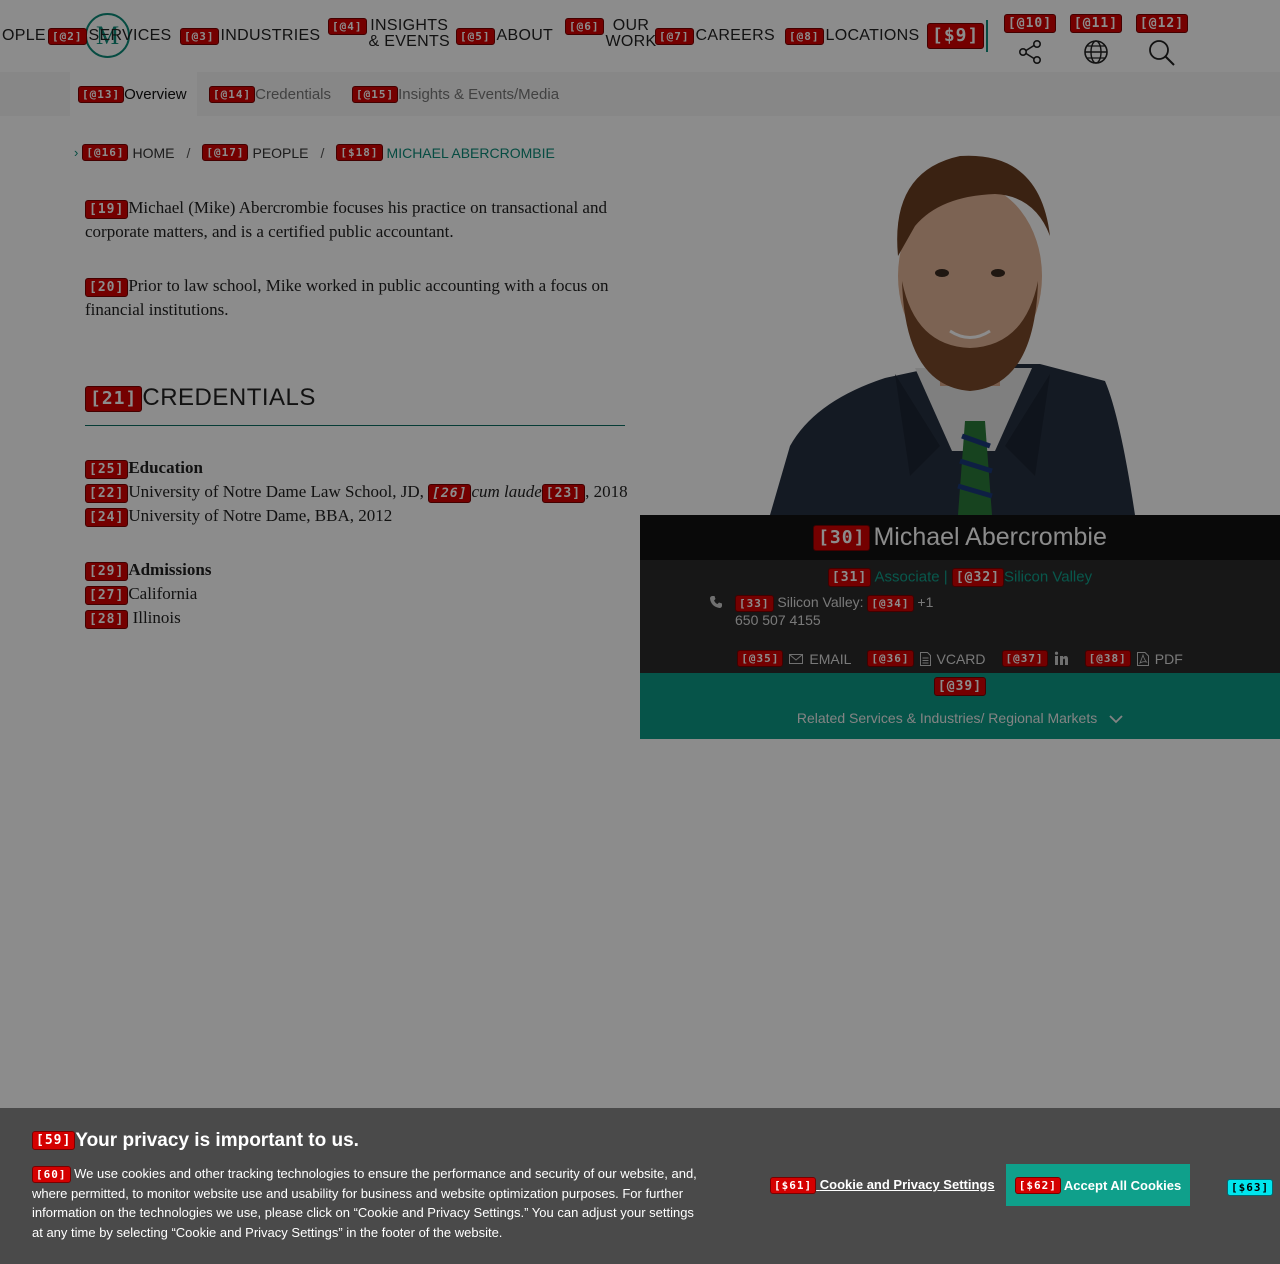 Image resolution: width=1280 pixels, height=1264 pixels. What do you see at coordinates (280, 153) in the screenshot?
I see `breadcrumb-people: PEOPLE` at bounding box center [280, 153].